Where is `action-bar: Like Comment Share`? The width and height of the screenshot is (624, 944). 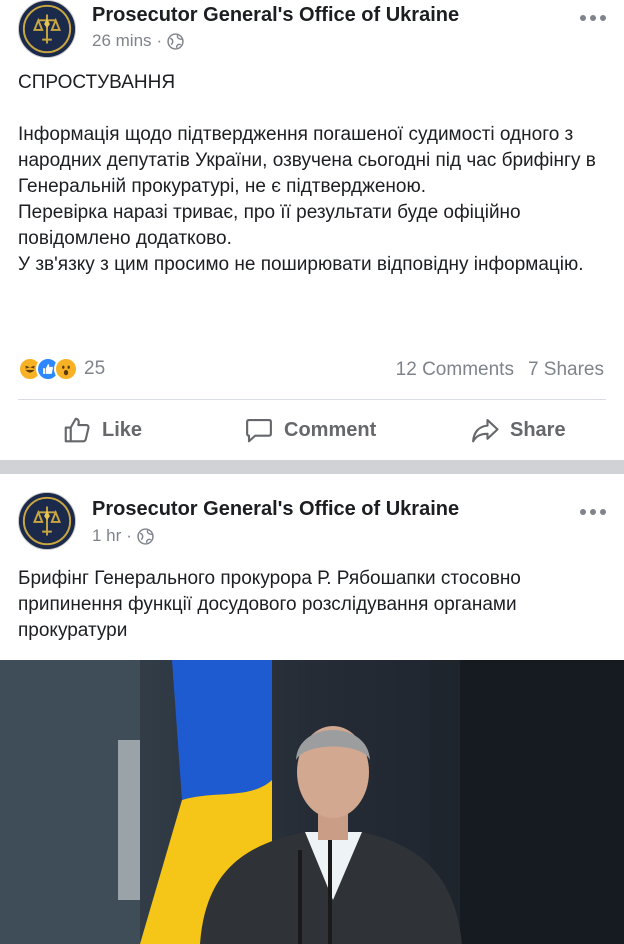 action-bar: Like Comment Share is located at coordinates (312, 430).